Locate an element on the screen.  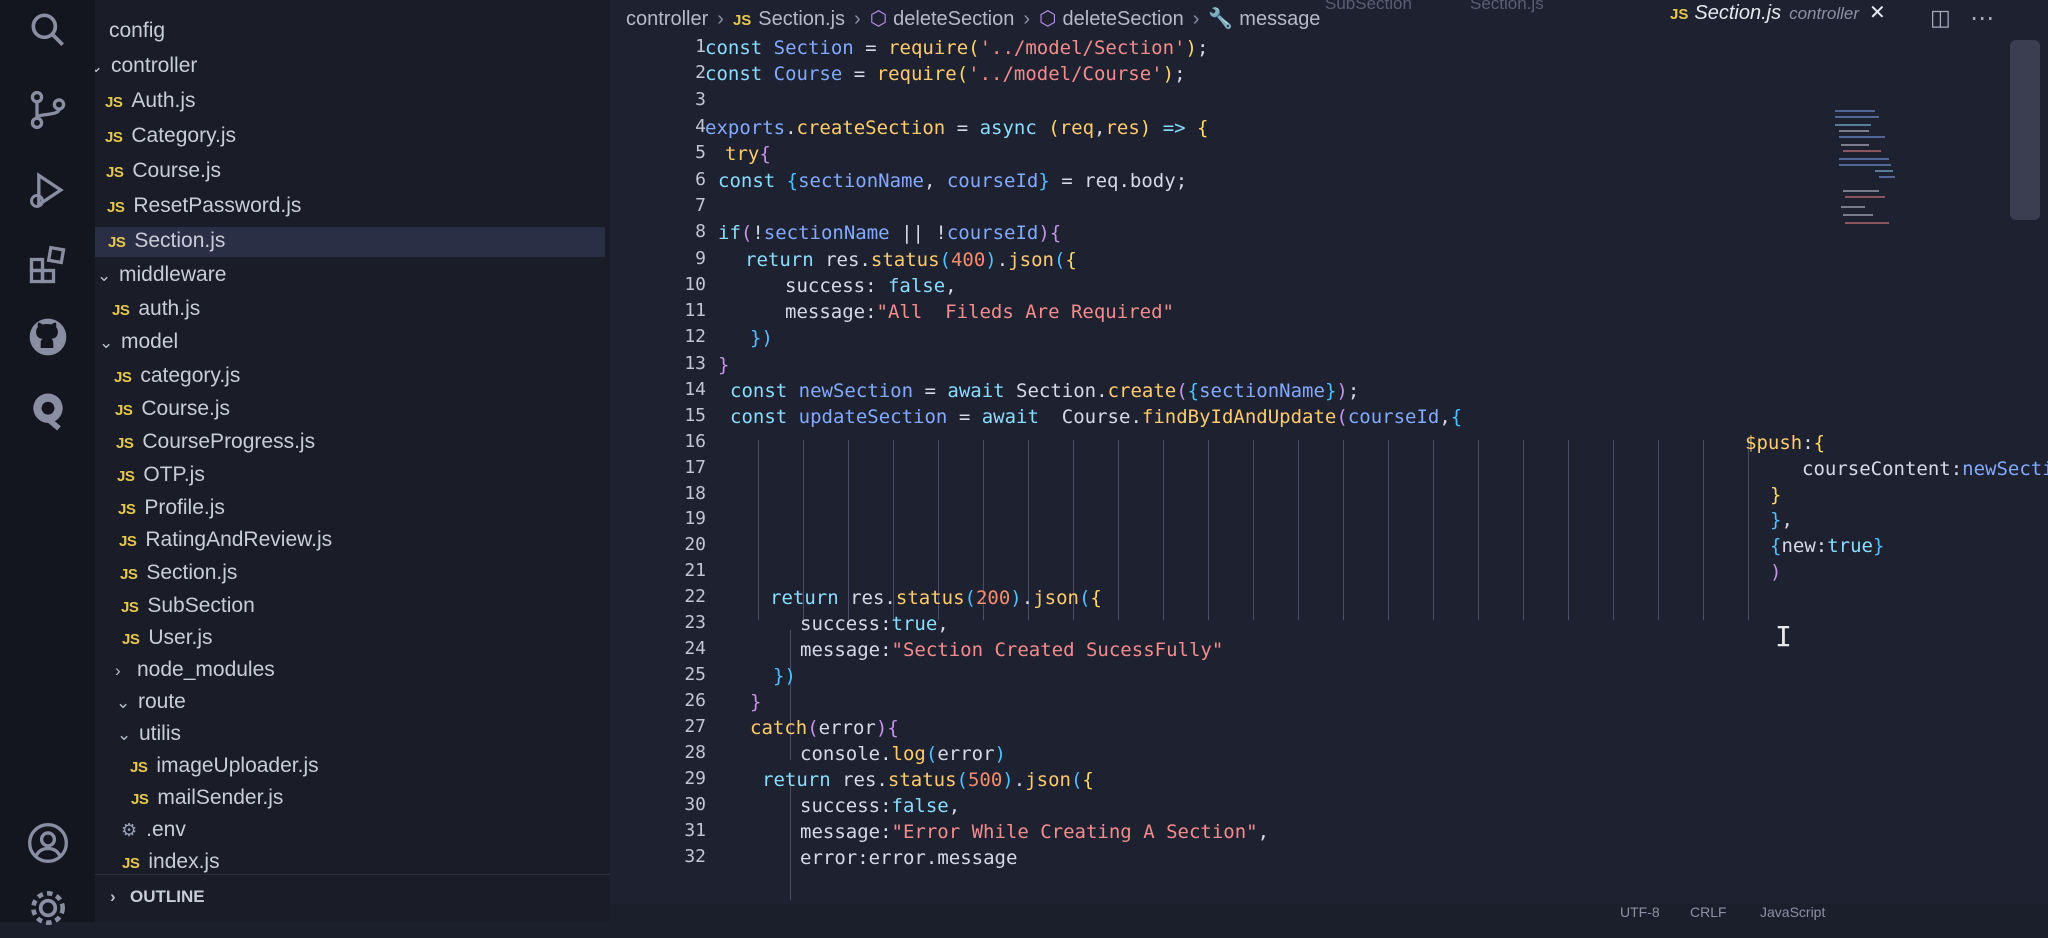
code-line: error:error.message is located at coordinates (908, 858).